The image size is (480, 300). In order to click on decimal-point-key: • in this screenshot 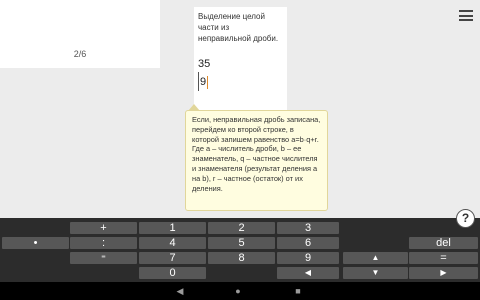, I will do `click(35, 243)`.